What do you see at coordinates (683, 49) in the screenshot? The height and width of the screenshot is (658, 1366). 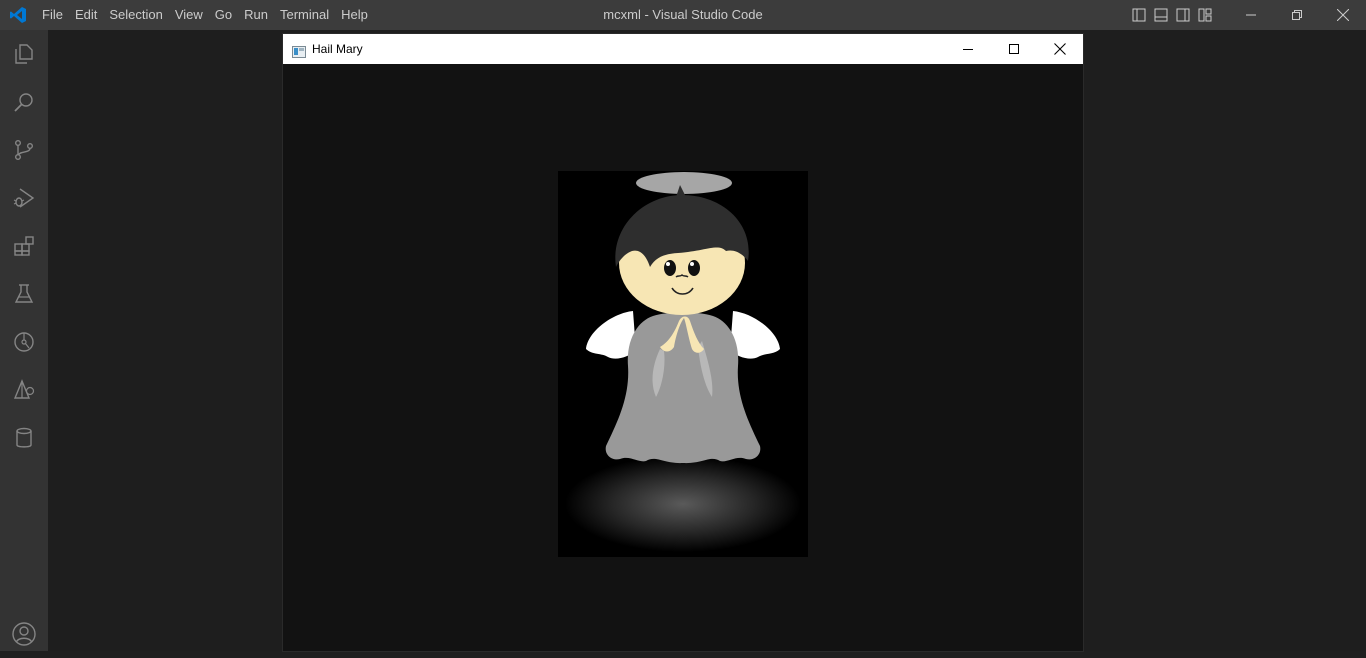 I see `app-title-bar: Hail Mary` at bounding box center [683, 49].